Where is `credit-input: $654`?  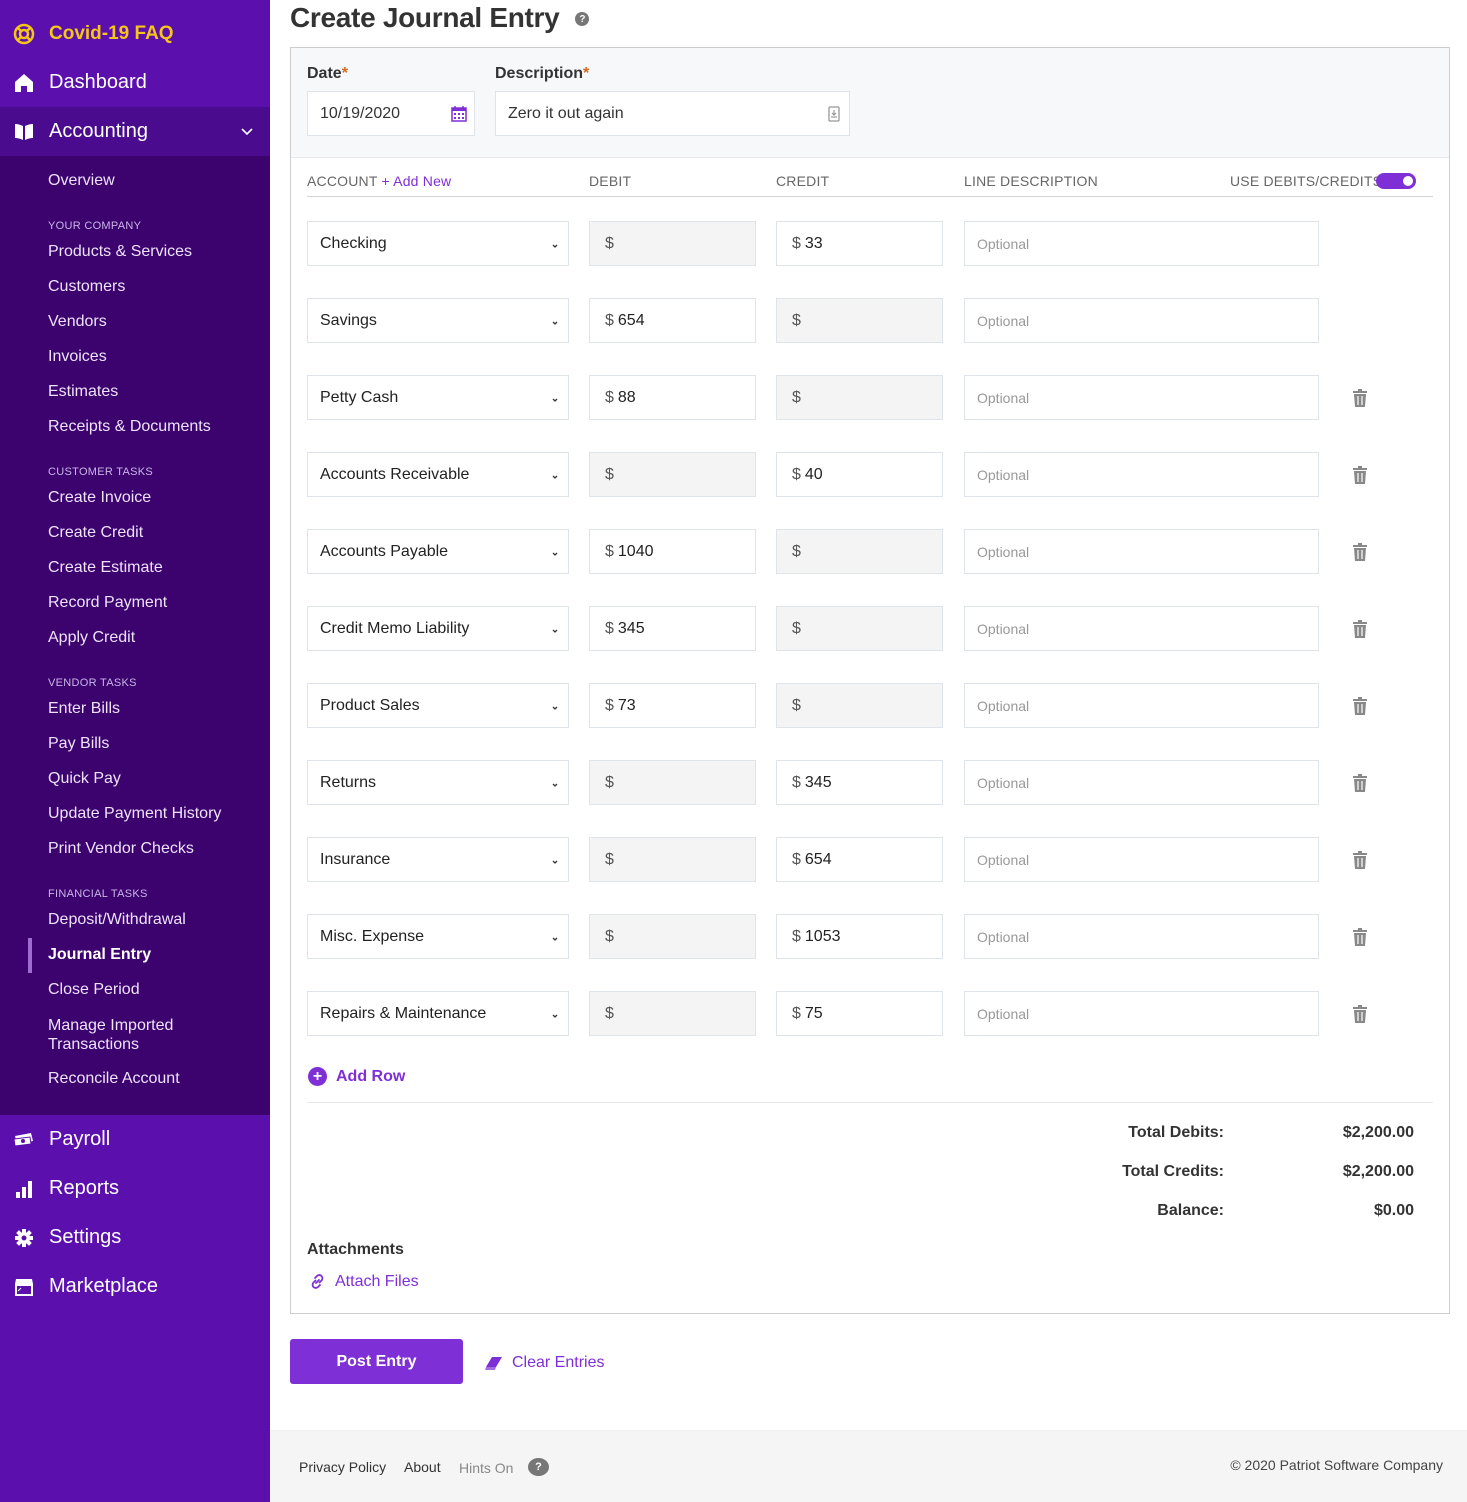
credit-input: $654 is located at coordinates (859, 859).